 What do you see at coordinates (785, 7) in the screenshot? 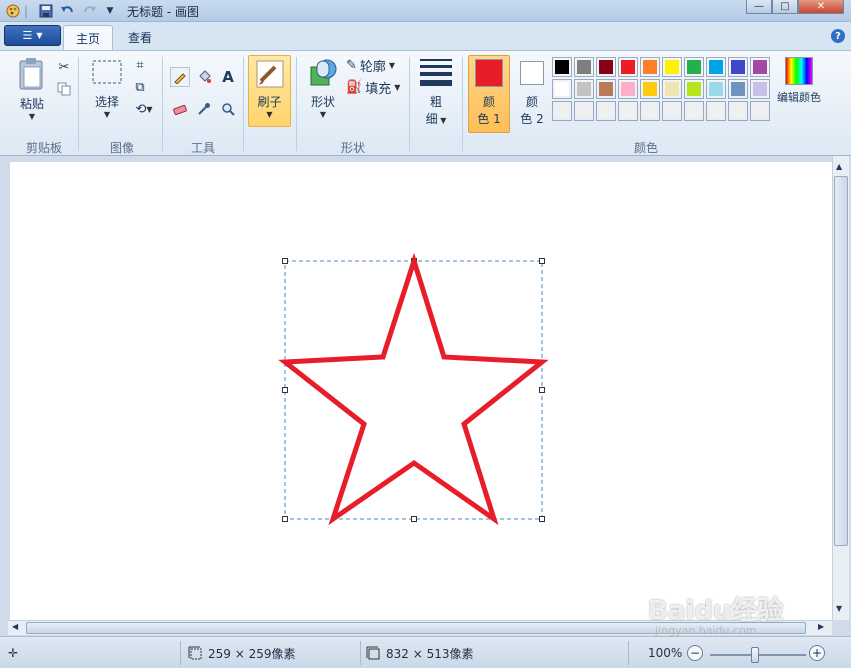
I see `maximize-button: □` at bounding box center [785, 7].